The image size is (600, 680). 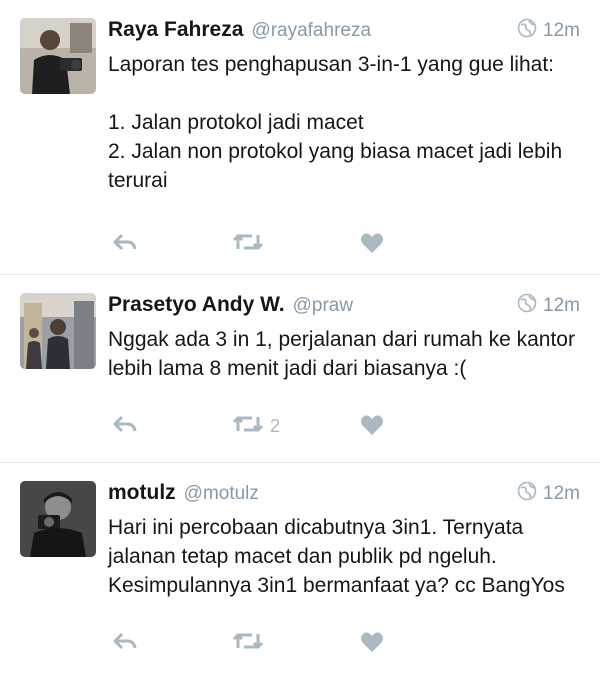 What do you see at coordinates (323, 306) in the screenshot?
I see `author-handle: @praw` at bounding box center [323, 306].